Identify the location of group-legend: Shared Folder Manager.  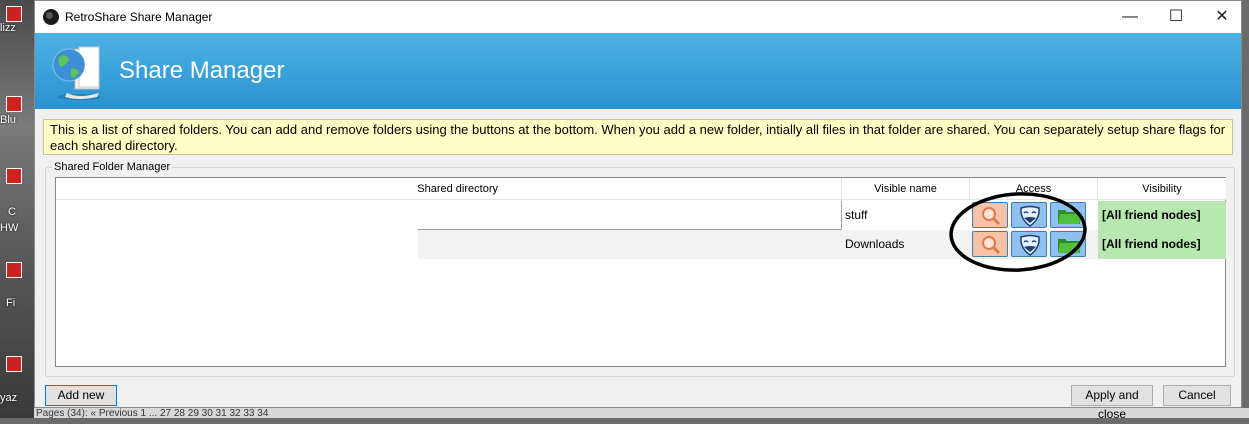
(112, 167).